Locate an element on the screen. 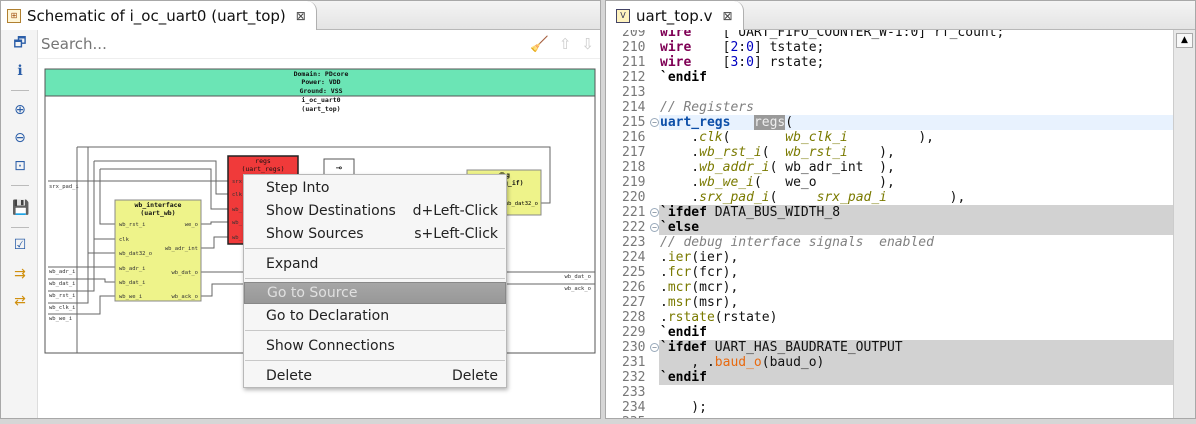 The height and width of the screenshot is (424, 1196). power-label: Power: VDD is located at coordinates (320, 82).